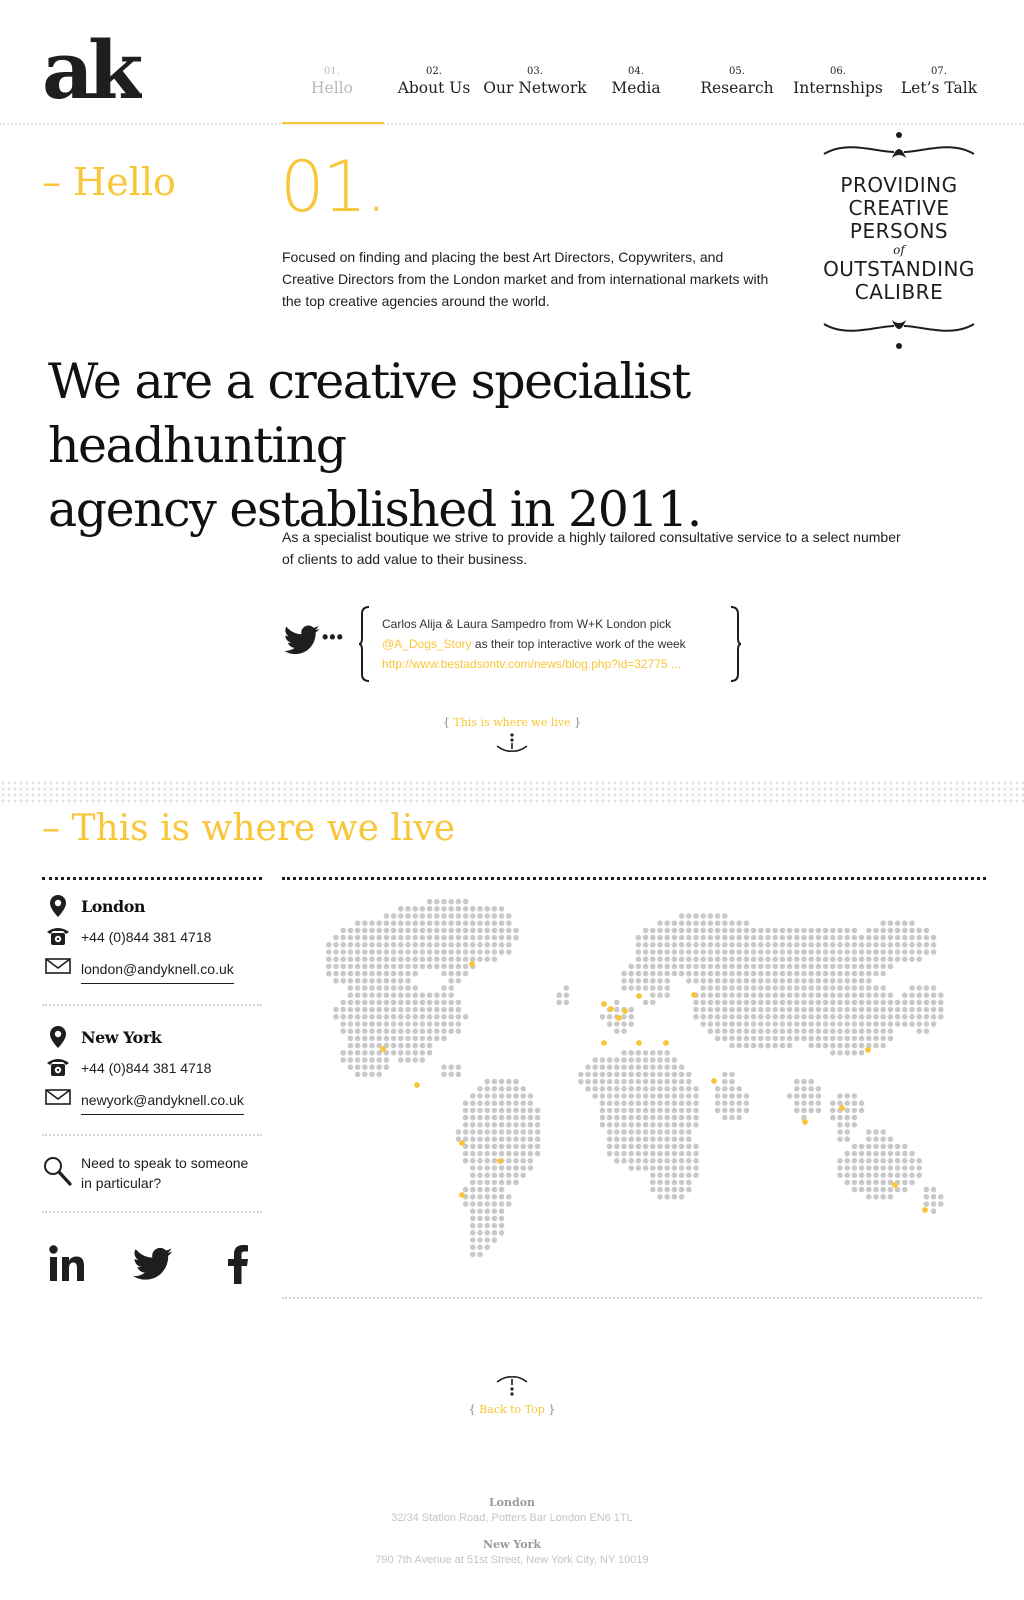 This screenshot has height=1600, width=1024. Describe the element at coordinates (535, 82) in the screenshot. I see `nav-item-our-network: 03. Our Network` at that location.